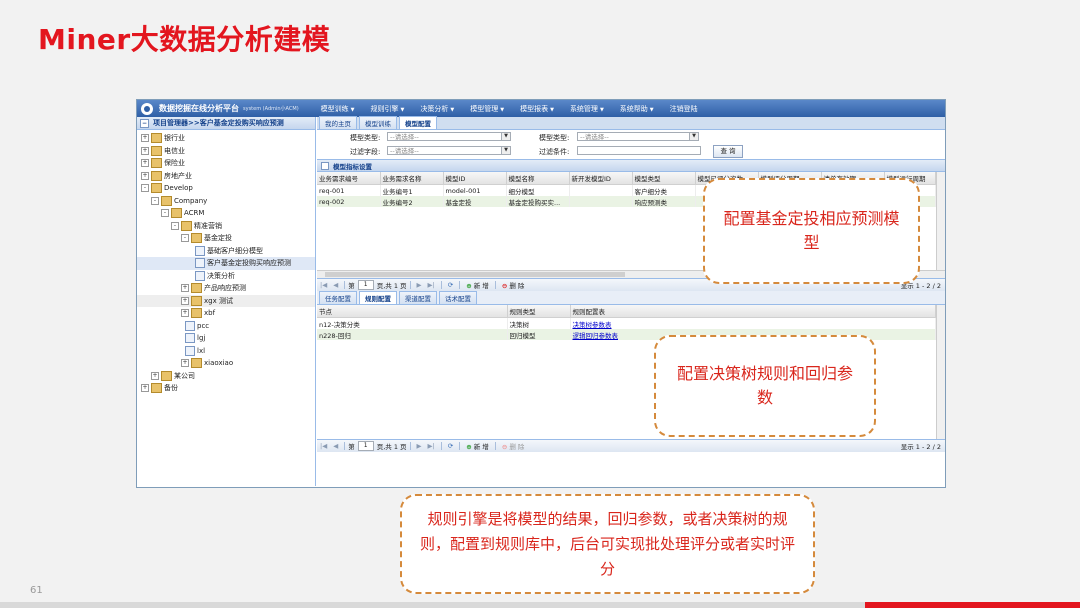 The width and height of the screenshot is (1080, 608). What do you see at coordinates (174, 138) in the screenshot?
I see `tree-node-label: 银行业` at bounding box center [174, 138].